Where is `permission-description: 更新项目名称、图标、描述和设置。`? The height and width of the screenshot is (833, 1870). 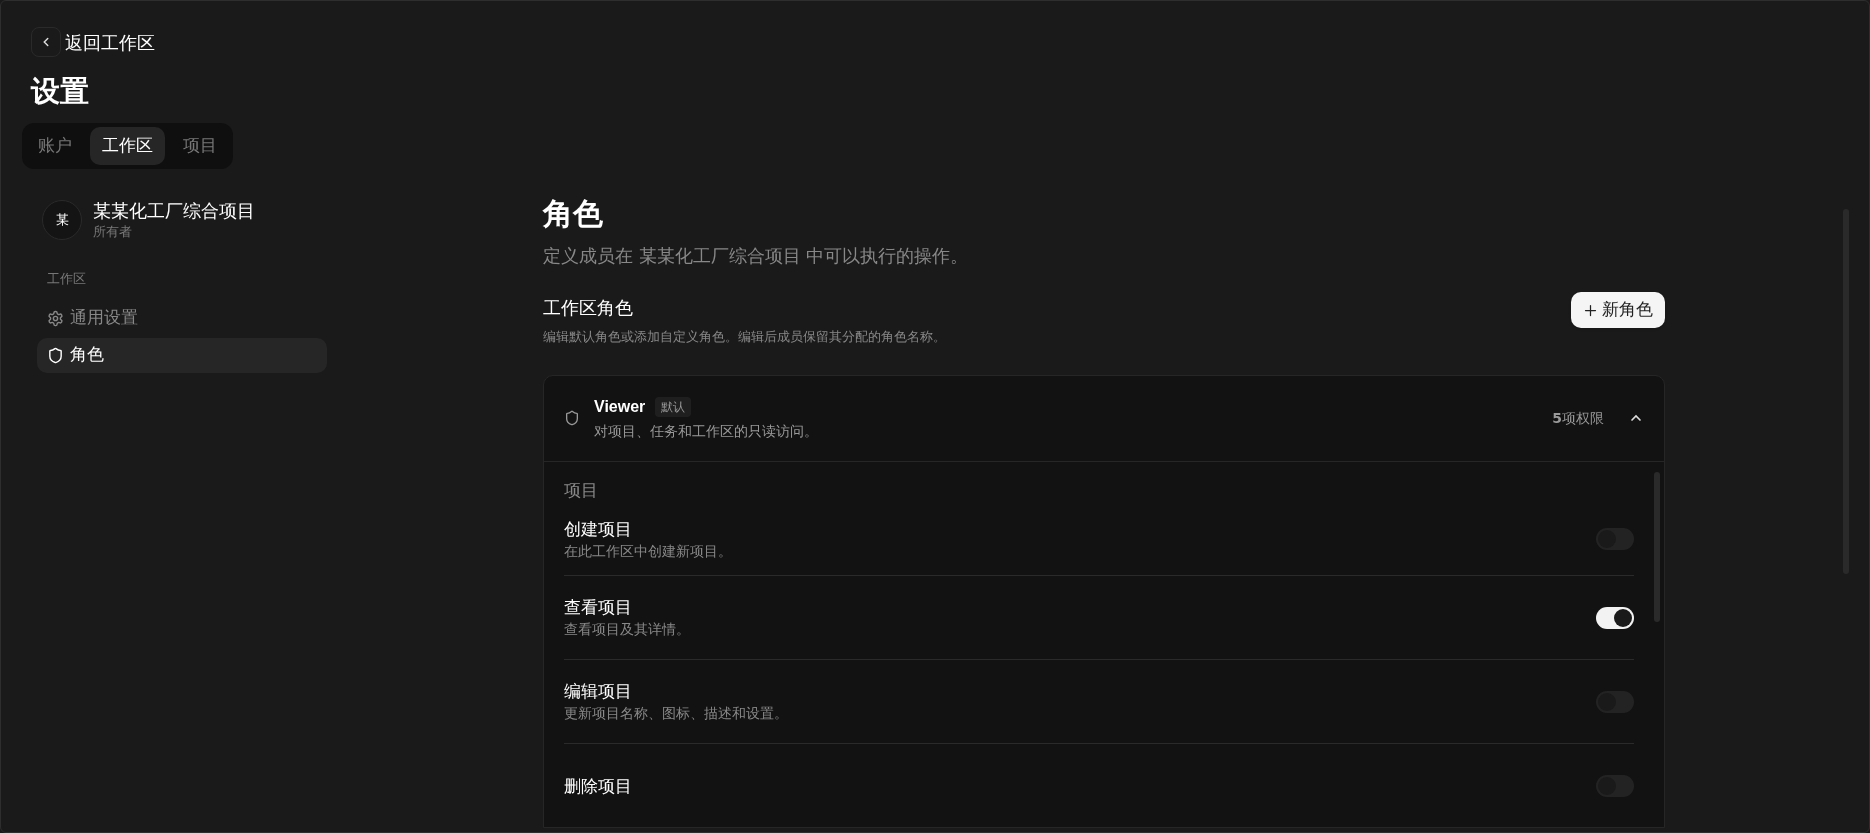
permission-description: 更新项目名称、图标、描述和设置。 is located at coordinates (676, 713).